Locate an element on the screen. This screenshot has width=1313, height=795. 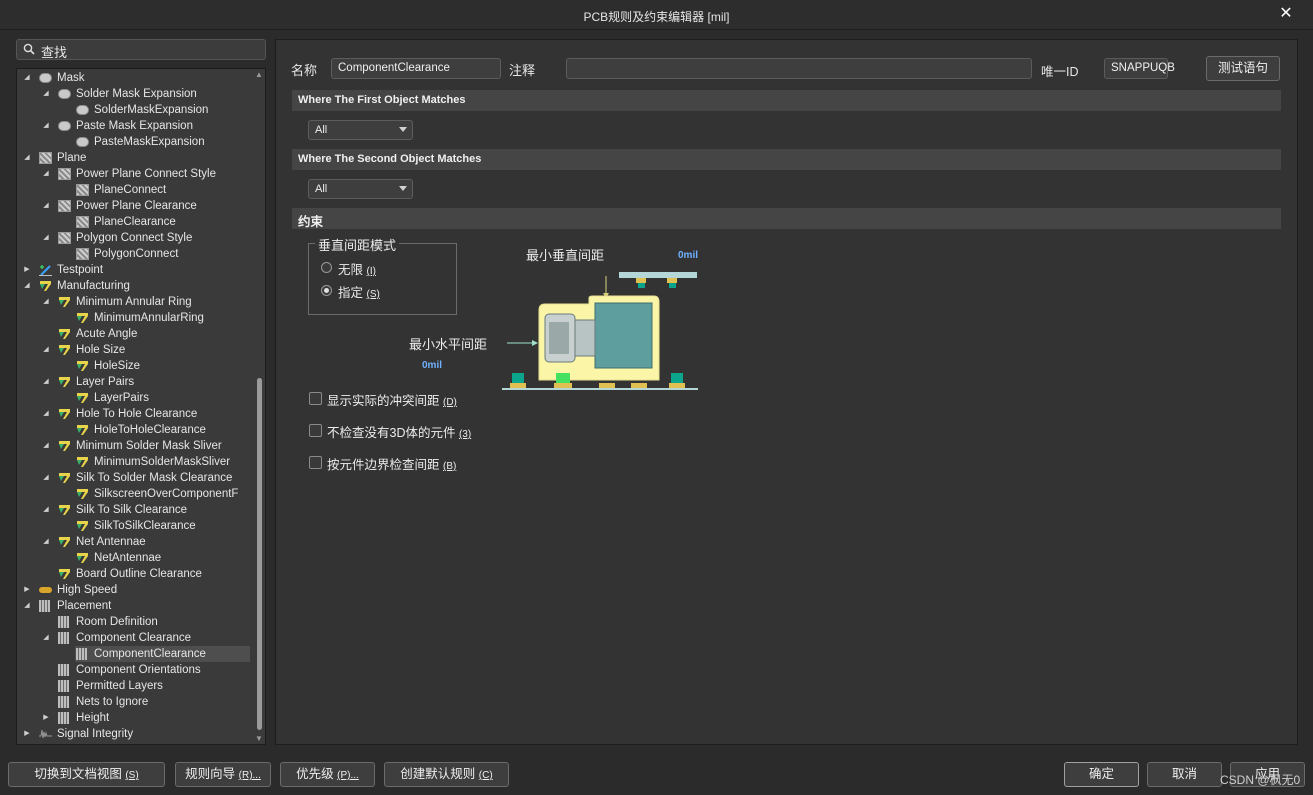
tree-item: NetAntennae is located at coordinates (134, 558).